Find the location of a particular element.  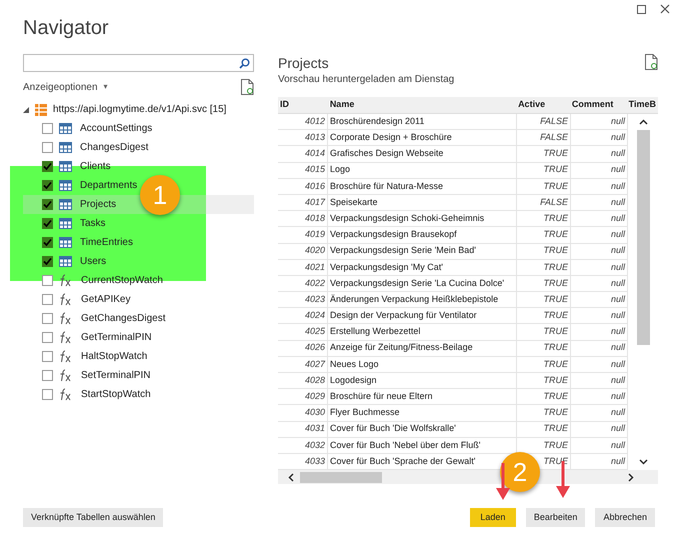

tree-item: SetTerminalPIN is located at coordinates (138, 375).